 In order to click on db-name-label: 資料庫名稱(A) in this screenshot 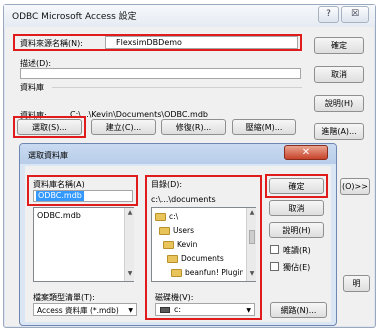, I will do `click(59, 184)`.